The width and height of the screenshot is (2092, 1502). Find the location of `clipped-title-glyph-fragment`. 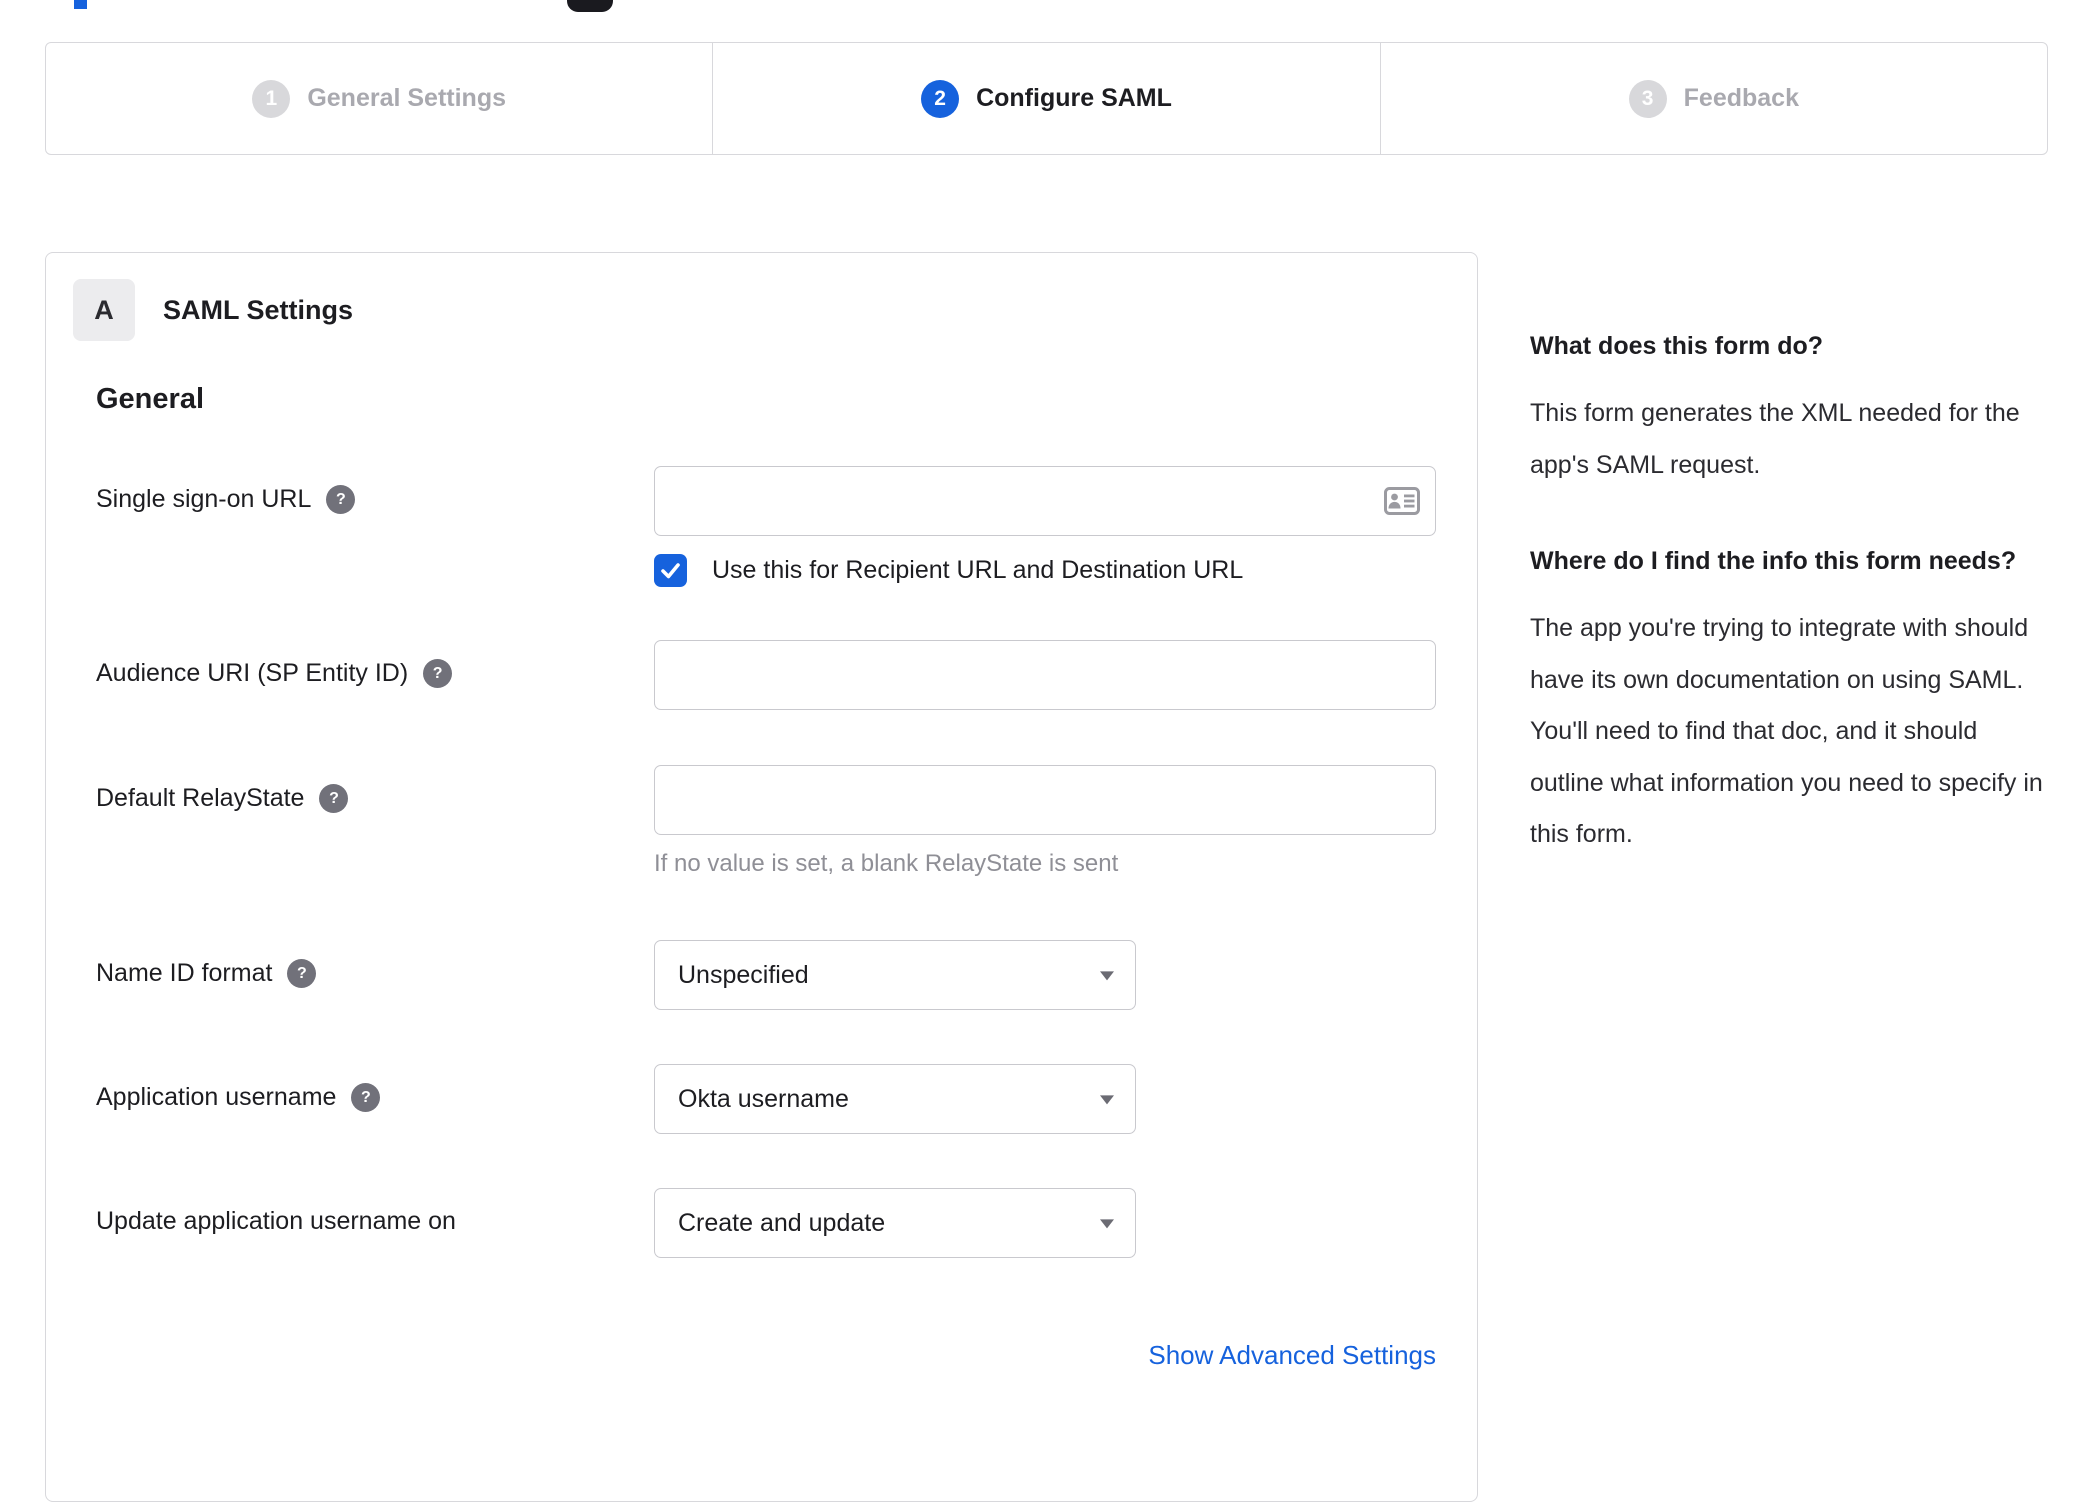

clipped-title-glyph-fragment is located at coordinates (590, 6).